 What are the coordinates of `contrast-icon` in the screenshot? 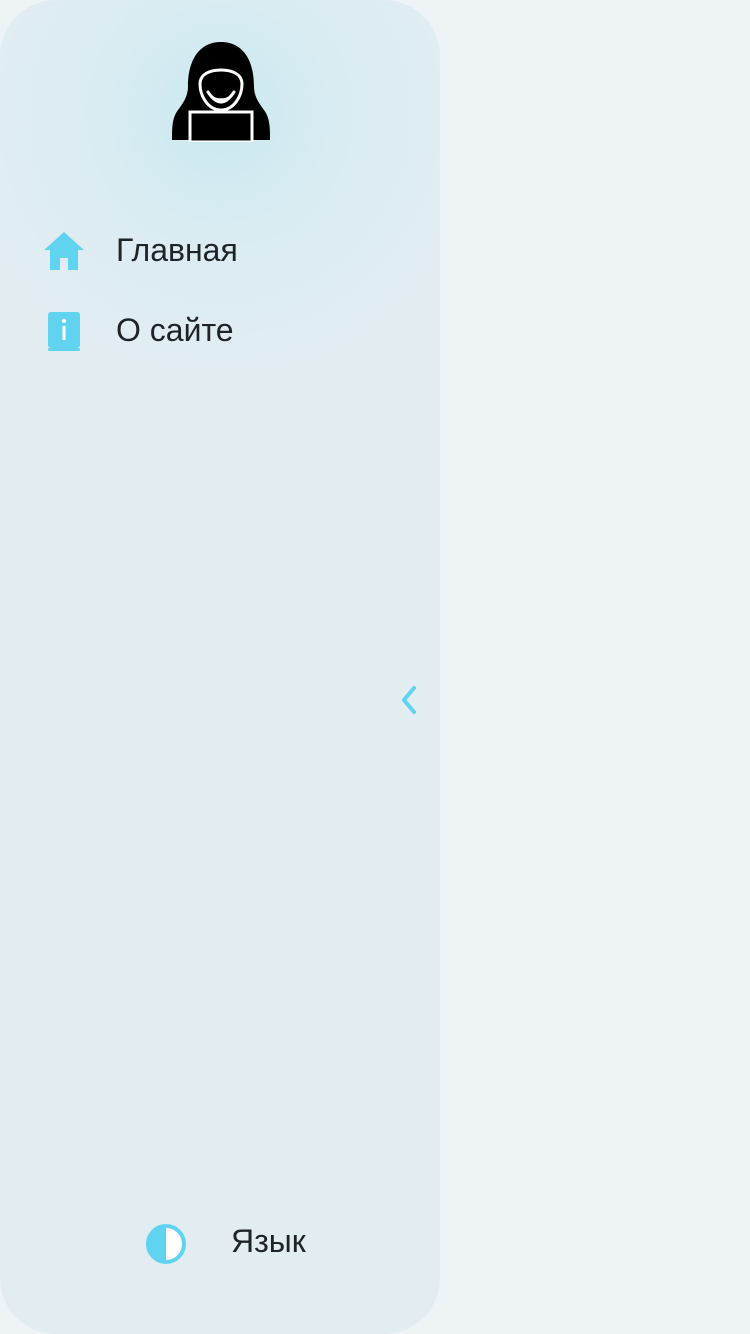 It's located at (166, 1244).